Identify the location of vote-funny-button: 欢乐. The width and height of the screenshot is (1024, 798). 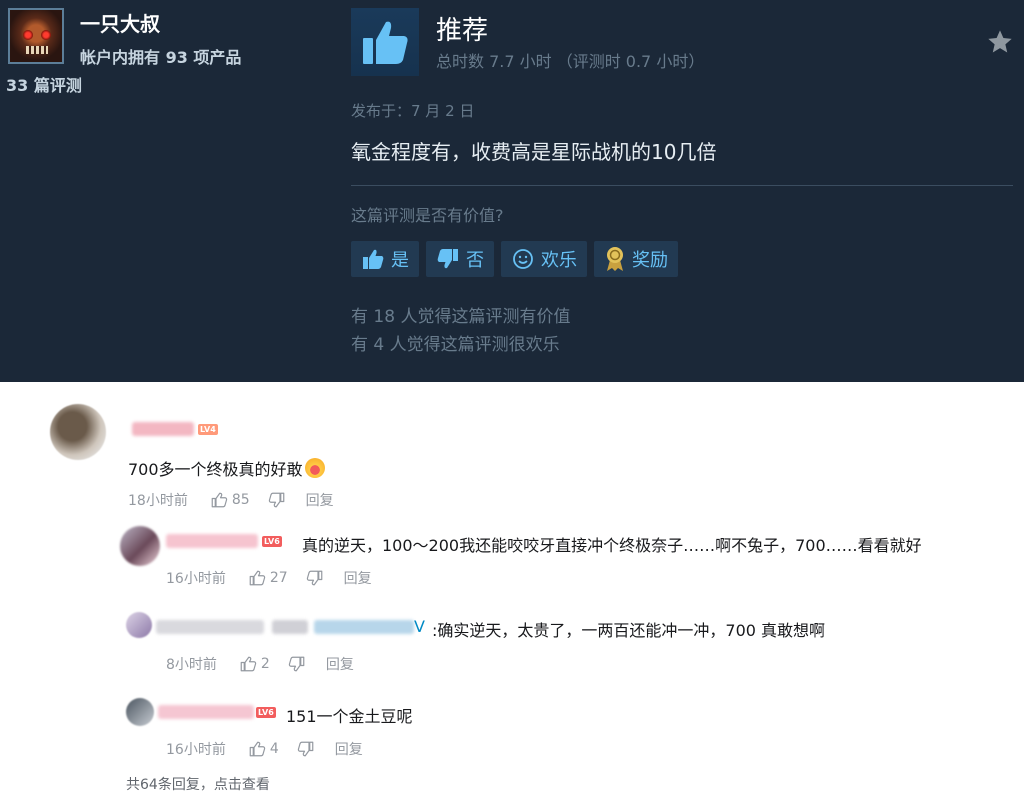
(544, 259).